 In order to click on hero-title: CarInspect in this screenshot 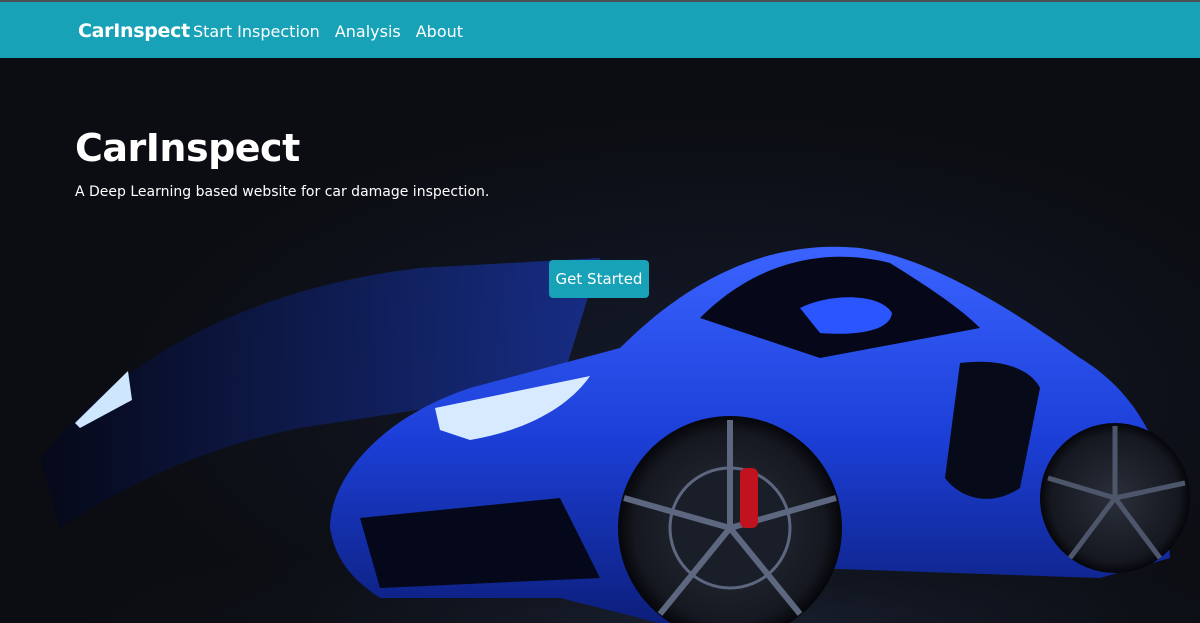, I will do `click(187, 148)`.